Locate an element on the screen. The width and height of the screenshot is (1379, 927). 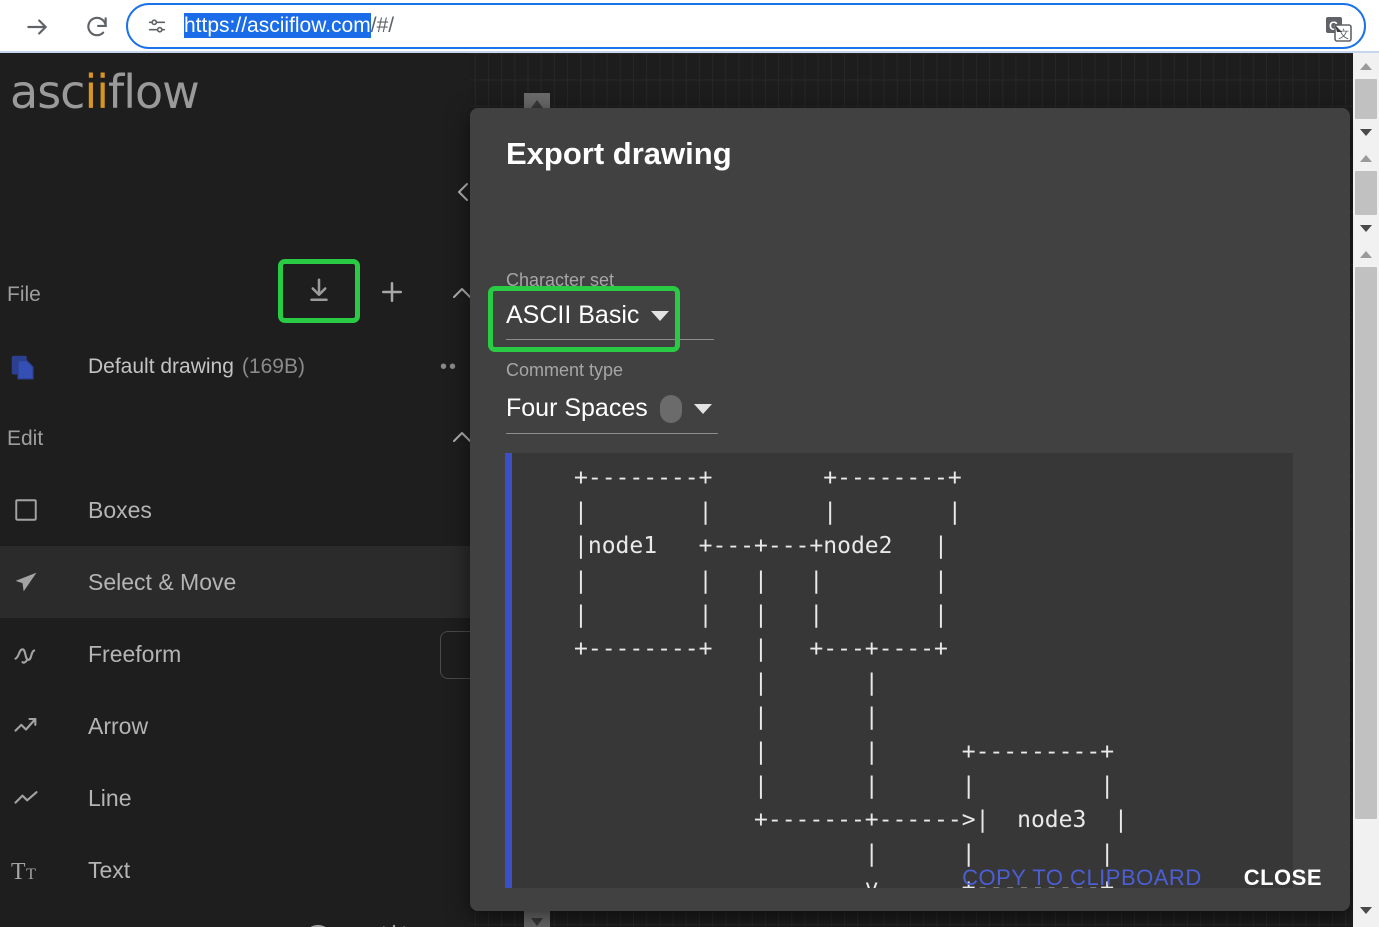
plus-icon is located at coordinates (392, 292).